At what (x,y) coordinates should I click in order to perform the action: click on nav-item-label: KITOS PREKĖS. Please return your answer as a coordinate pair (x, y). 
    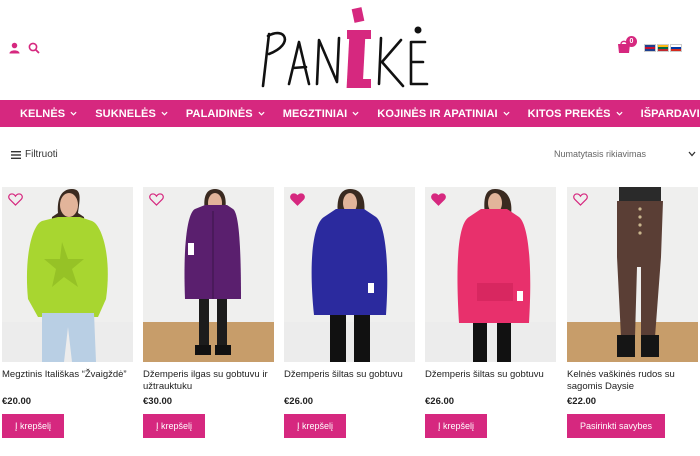
    Looking at the image, I should click on (569, 113).